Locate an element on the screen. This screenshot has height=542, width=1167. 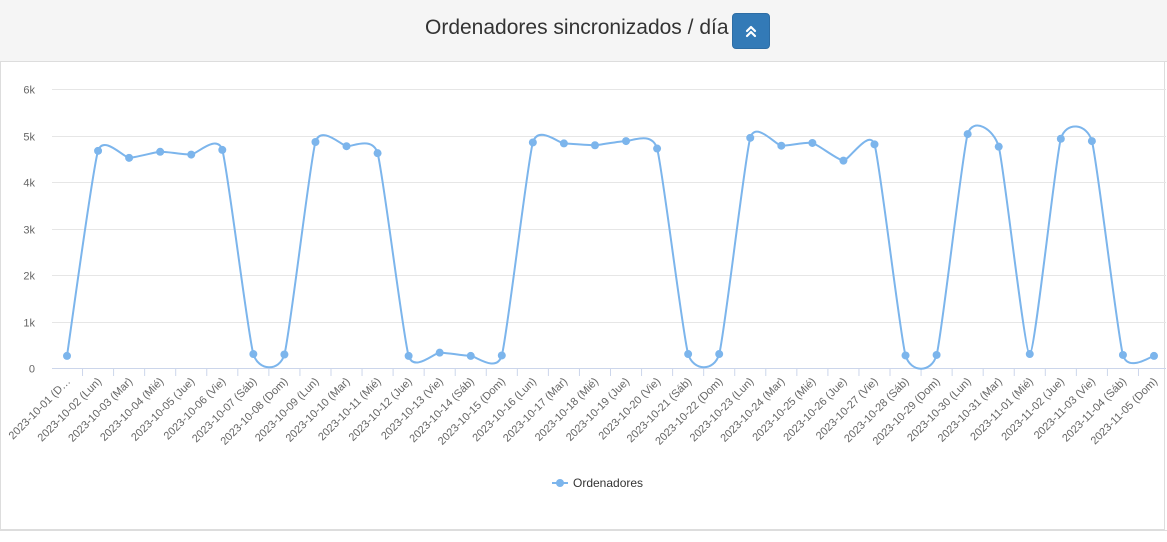
y-tick-label: 2k is located at coordinates (29, 277).